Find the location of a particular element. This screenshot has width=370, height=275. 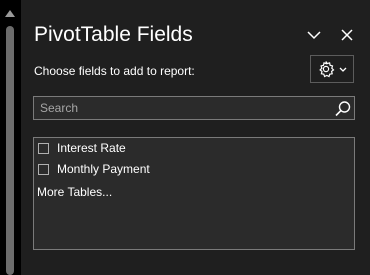

pane-title: PivotTable Fields is located at coordinates (113, 34).